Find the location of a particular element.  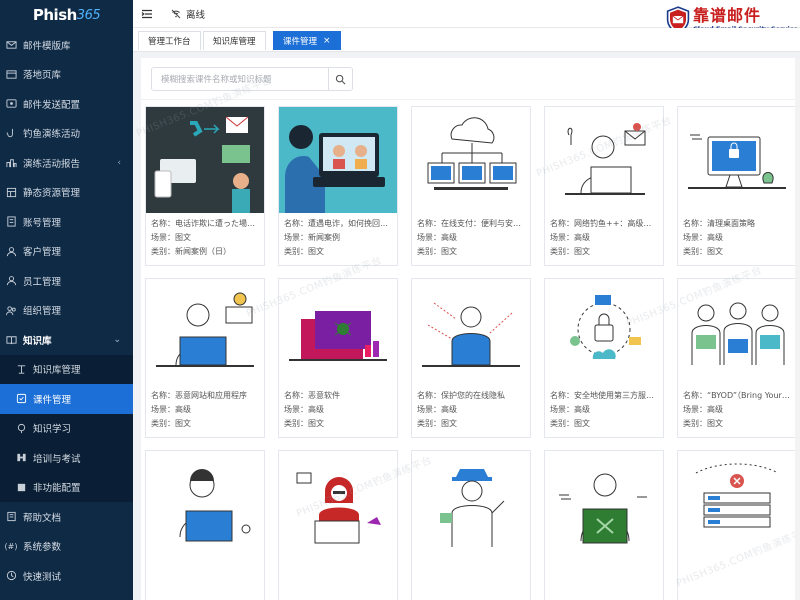

sidebar-item-label: 知识库管理 is located at coordinates (57, 371).